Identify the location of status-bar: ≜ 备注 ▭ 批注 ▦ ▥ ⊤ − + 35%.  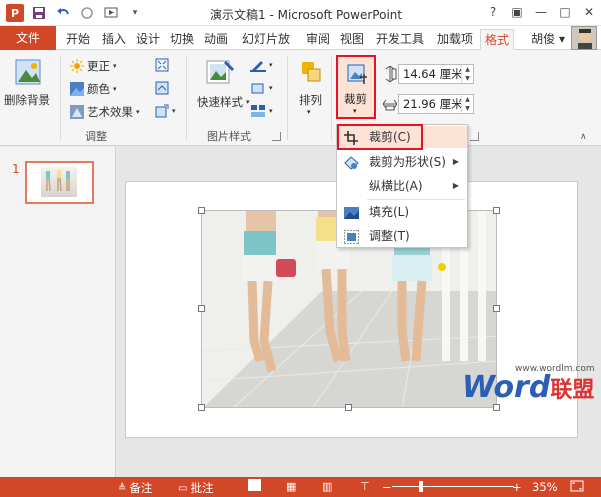
(300, 487).